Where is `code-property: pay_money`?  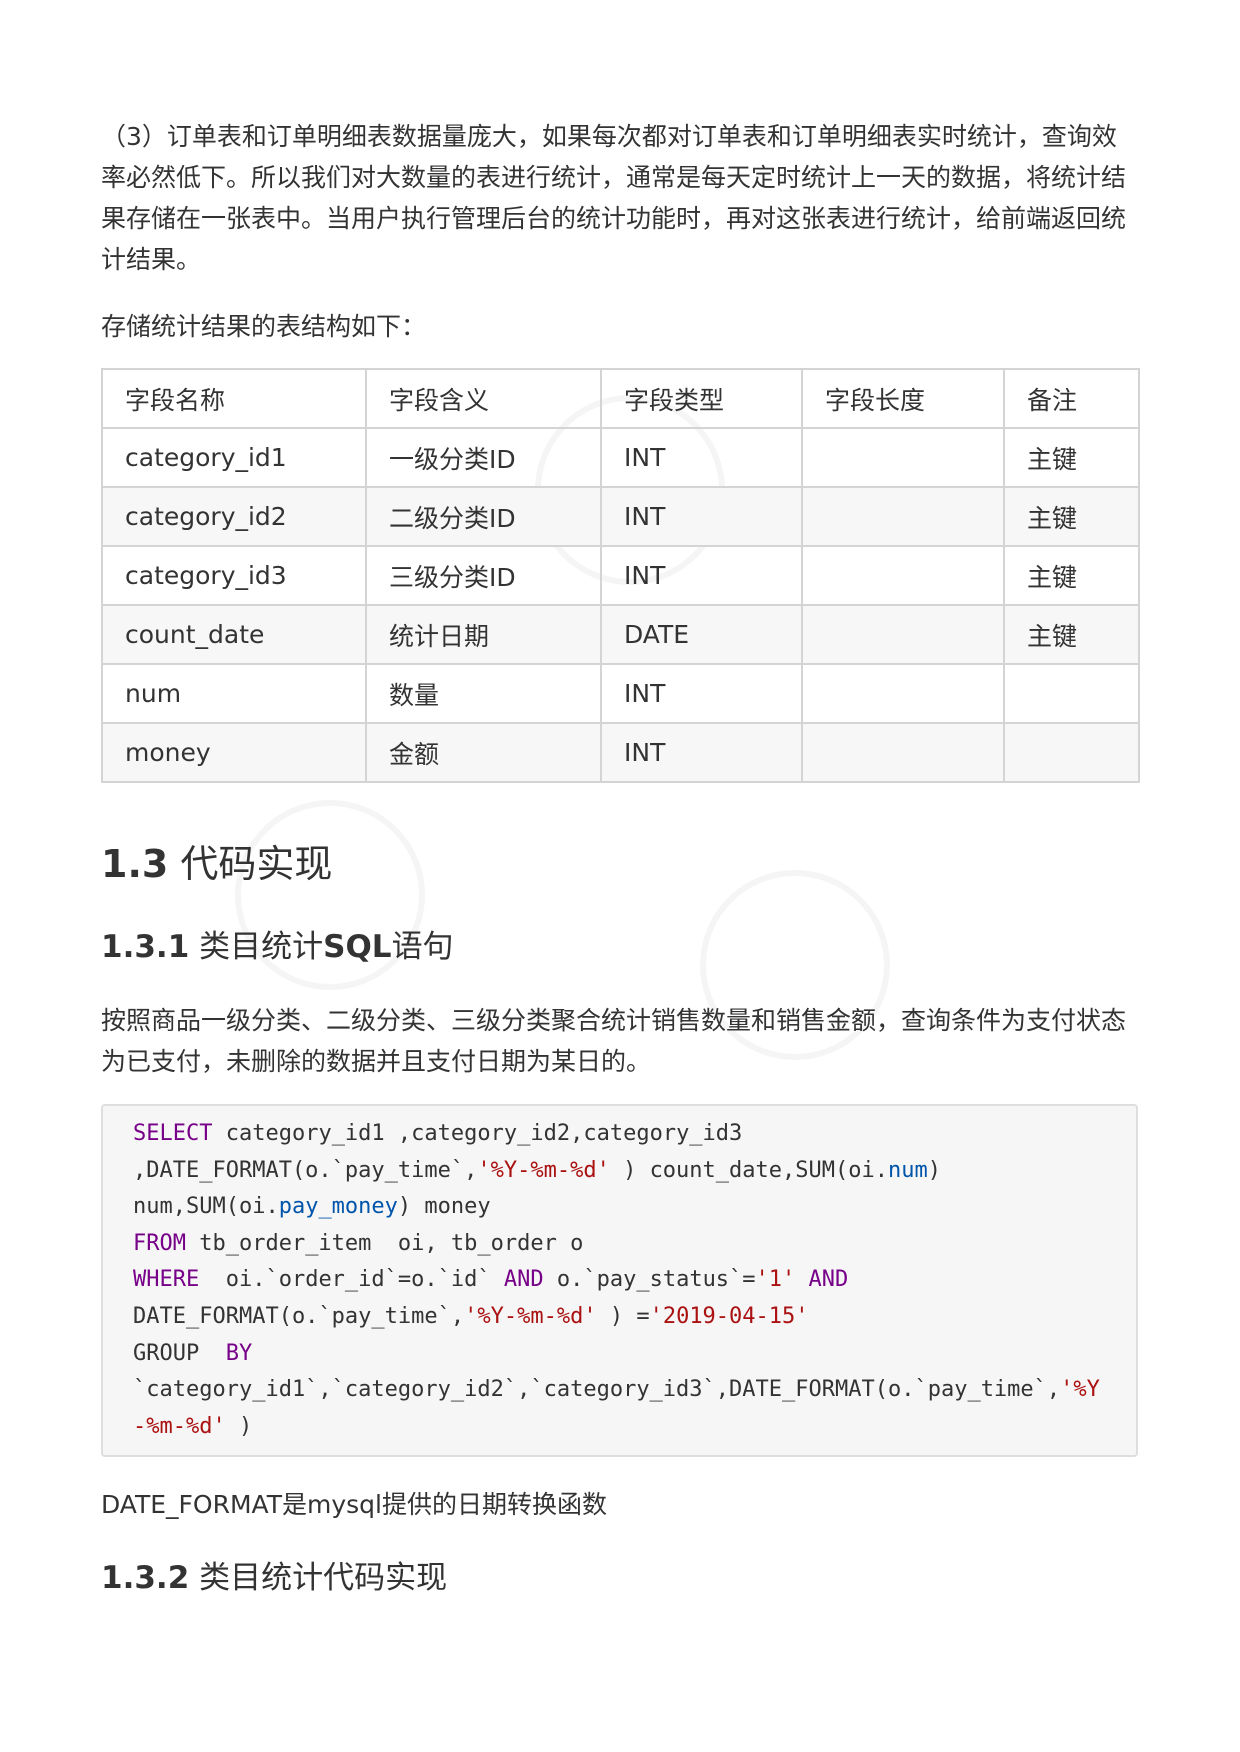
code-property: pay_money is located at coordinates (338, 1207).